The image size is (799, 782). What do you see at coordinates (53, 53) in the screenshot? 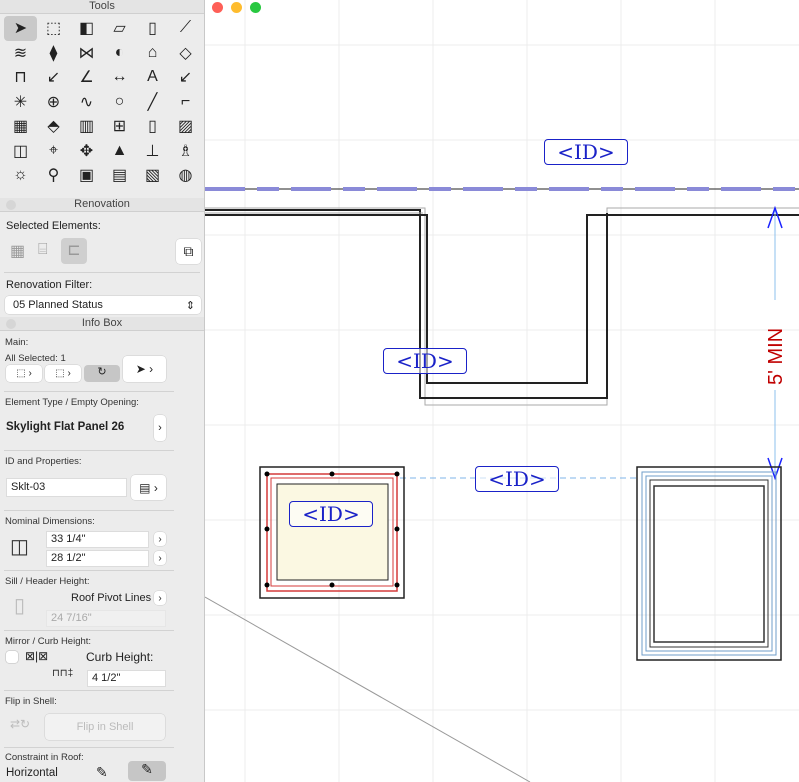
I see `mesh-tool-icon: ⧫` at bounding box center [53, 53].